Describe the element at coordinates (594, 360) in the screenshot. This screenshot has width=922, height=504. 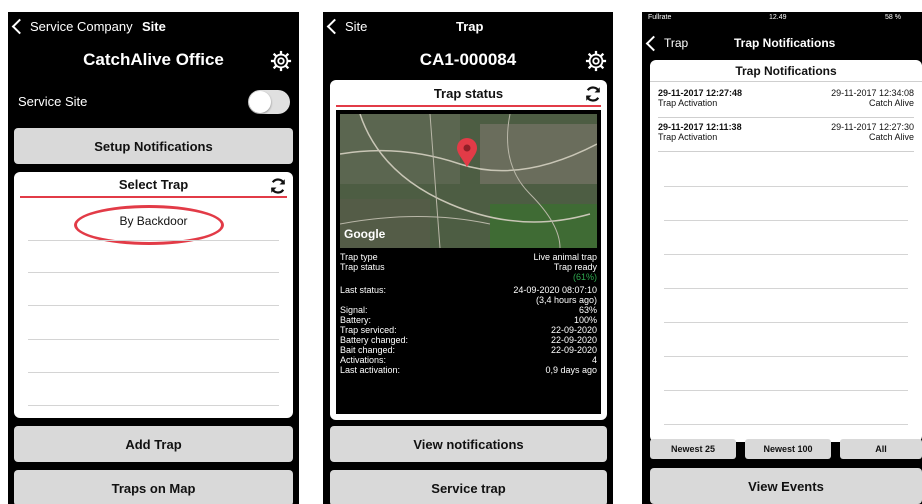
I see `detail-value: 4` at that location.